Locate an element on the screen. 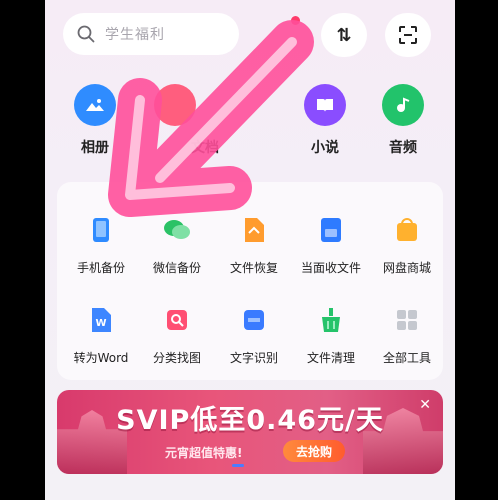  music-icon is located at coordinates (403, 105).